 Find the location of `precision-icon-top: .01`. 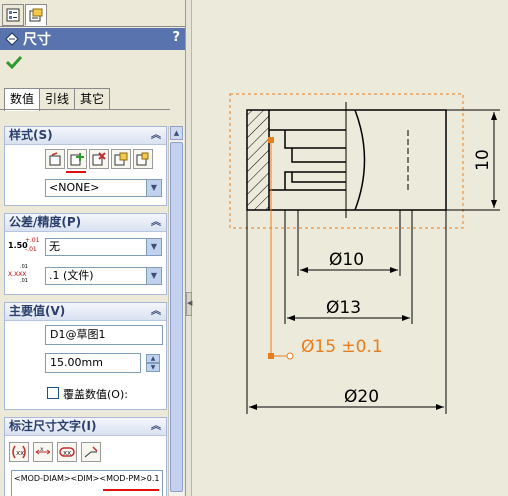

precision-icon-top: .01 is located at coordinates (24, 267).